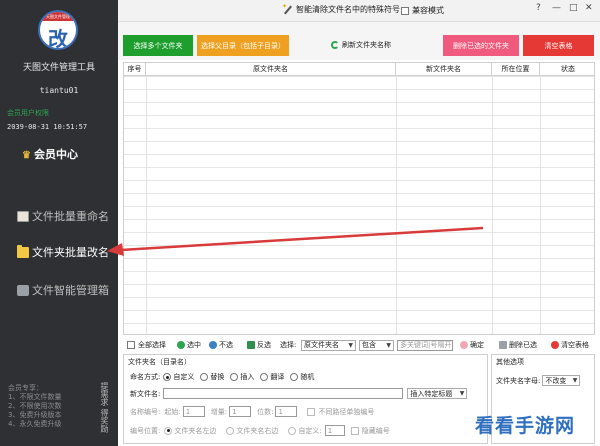 Image resolution: width=600 pixels, height=446 pixels. Describe the element at coordinates (335, 45) in the screenshot. I see `refresh-icon` at that location.